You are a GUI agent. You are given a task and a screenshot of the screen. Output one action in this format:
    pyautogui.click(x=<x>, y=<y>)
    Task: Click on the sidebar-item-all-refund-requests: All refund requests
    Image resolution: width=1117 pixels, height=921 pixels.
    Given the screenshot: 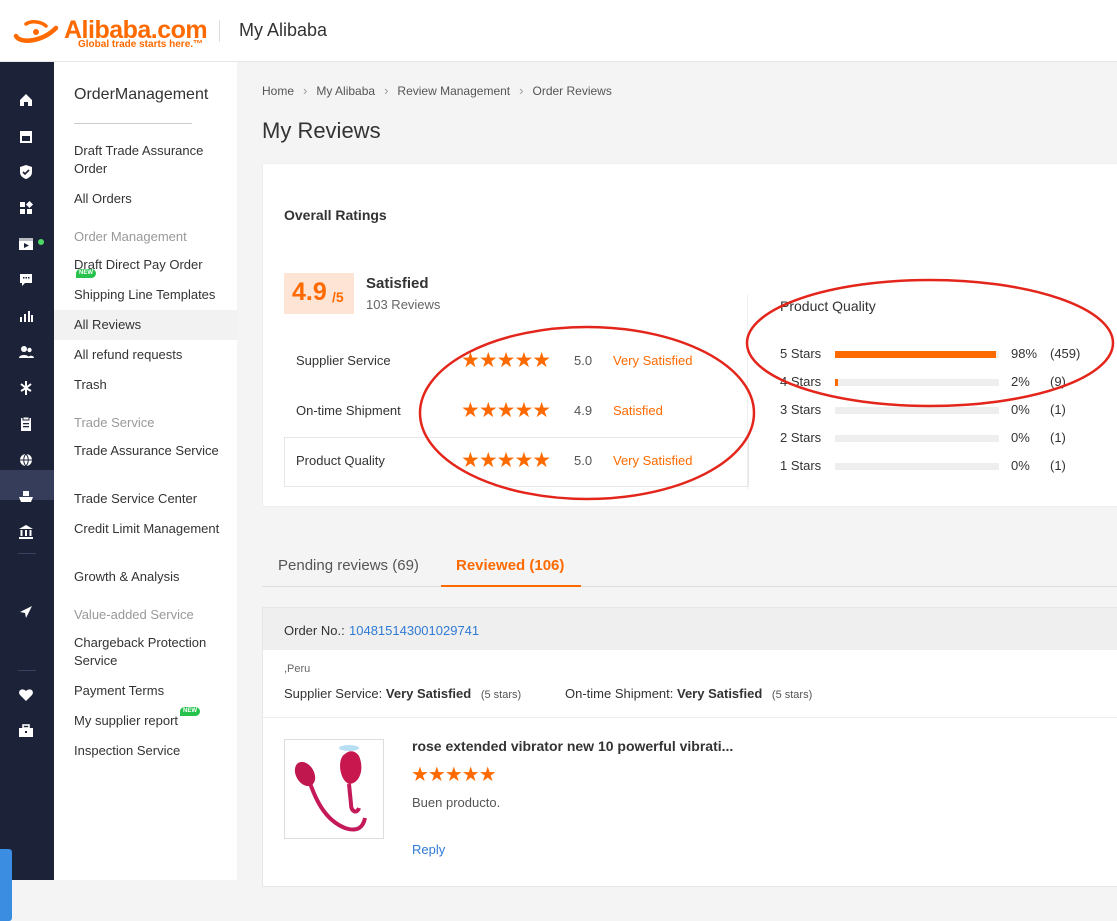 What is the action you would take?
    pyautogui.click(x=149, y=355)
    